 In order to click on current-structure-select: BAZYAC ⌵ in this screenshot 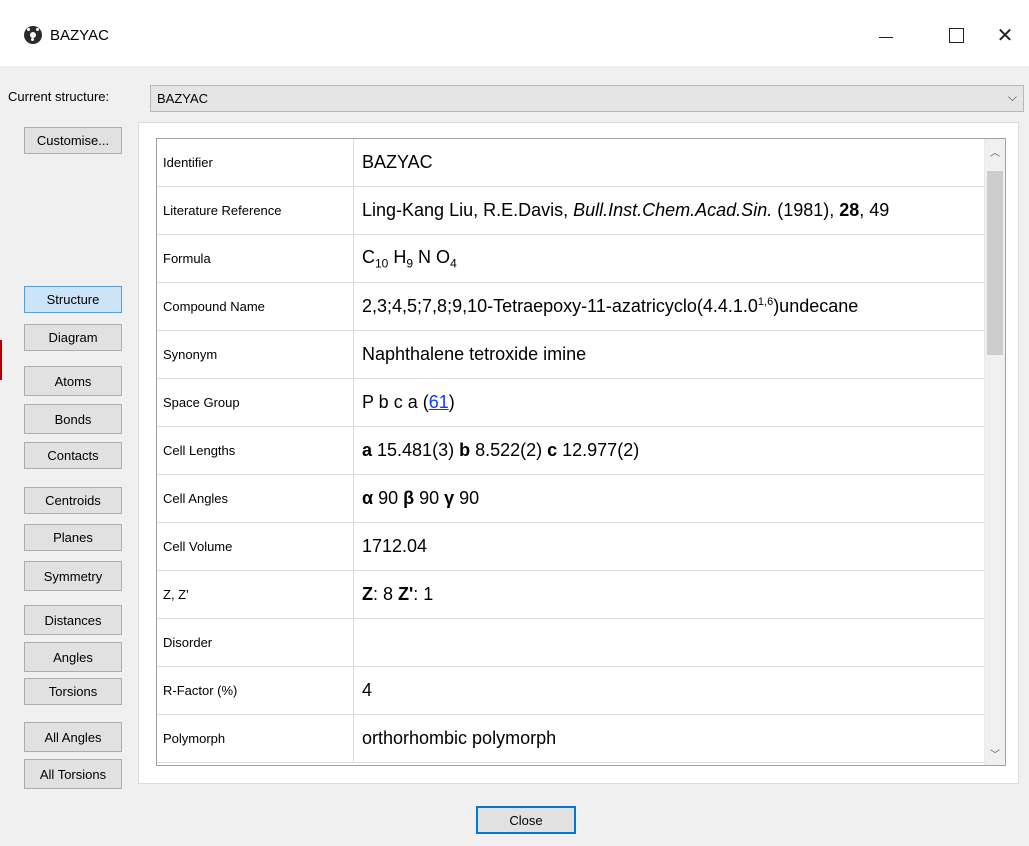, I will do `click(587, 98)`.